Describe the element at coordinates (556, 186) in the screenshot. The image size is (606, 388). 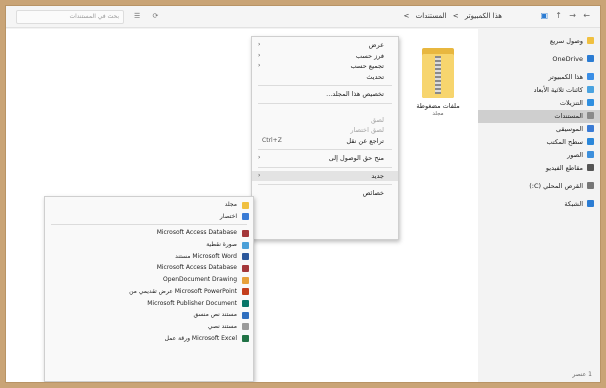
I see `sidebar-item-label: القرص المحلي (C:)` at that location.